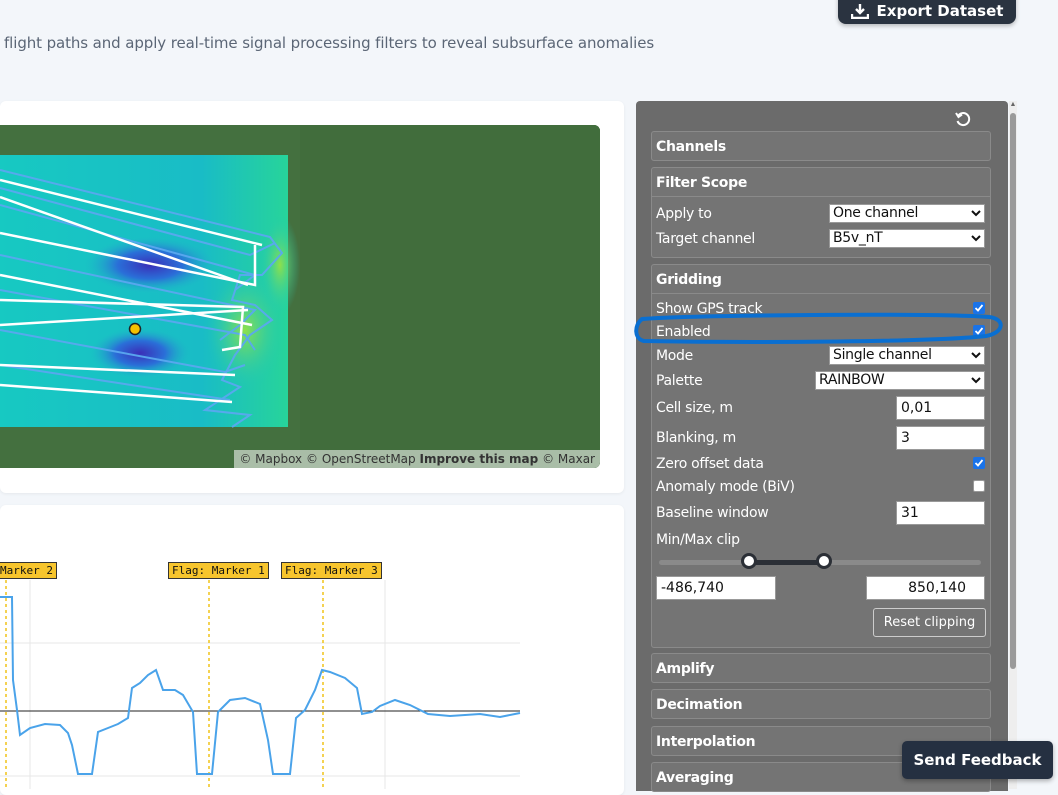 Image resolution: width=1058 pixels, height=795 pixels. Describe the element at coordinates (331, 570) in the screenshot. I see `flag-marker-3: Flag: Marker 3` at that location.